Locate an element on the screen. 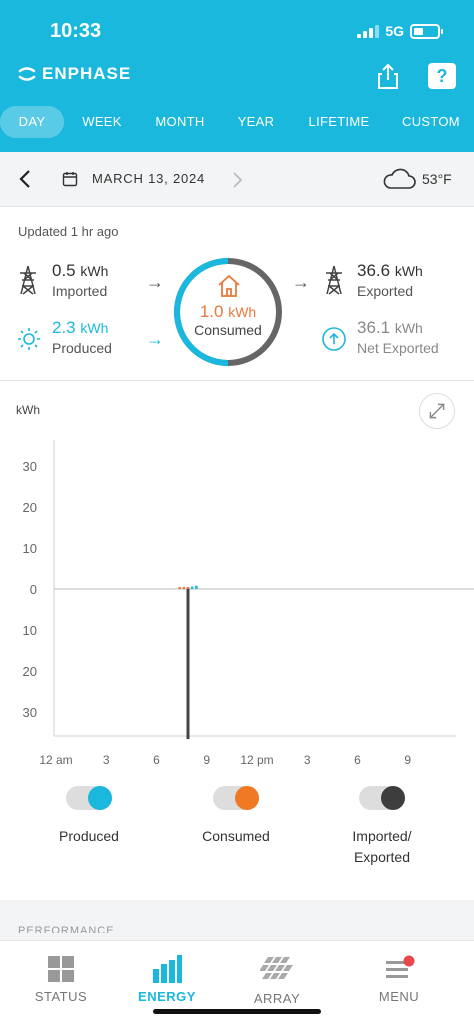 The height and width of the screenshot is (1025, 474). produced-unit: kWh is located at coordinates (94, 328).